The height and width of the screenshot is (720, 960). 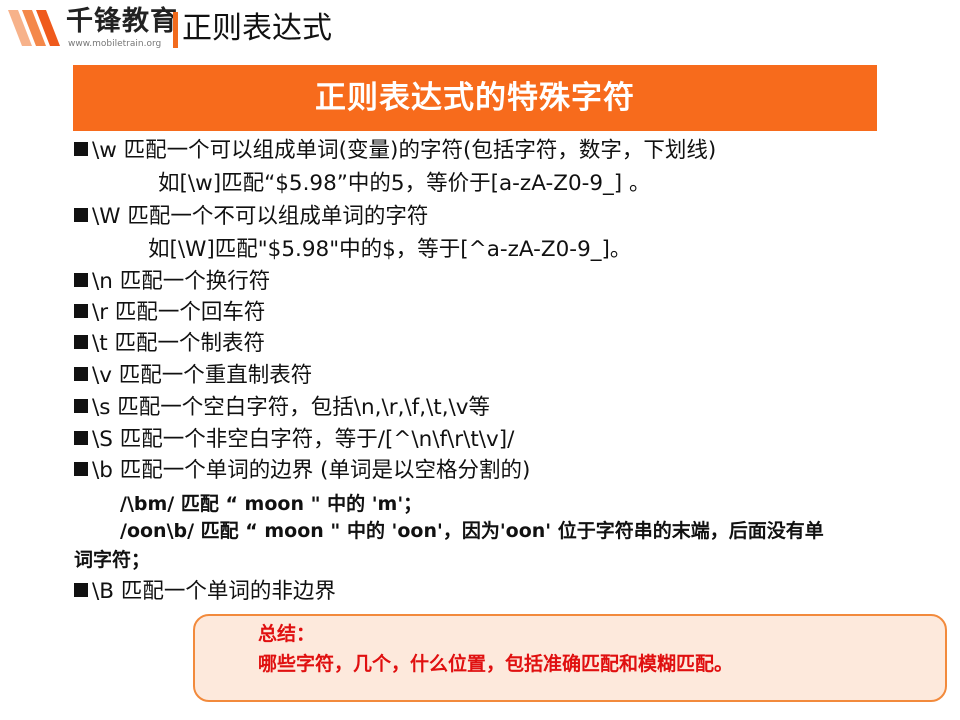 I want to click on summary-box: 总结： 哪些字符，几个，什么位置，包括准确匹配和模糊匹配。, so click(x=570, y=658).